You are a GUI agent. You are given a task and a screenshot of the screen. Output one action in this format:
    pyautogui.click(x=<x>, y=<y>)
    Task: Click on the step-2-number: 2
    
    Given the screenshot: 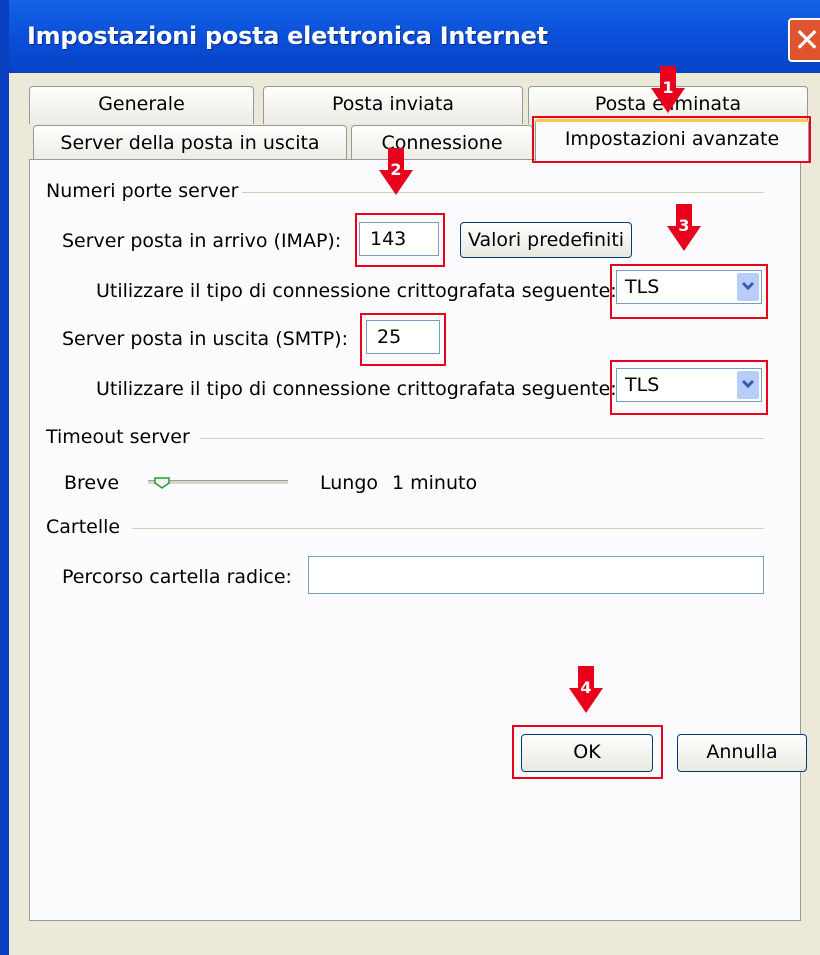 What is the action you would take?
    pyautogui.click(x=396, y=169)
    